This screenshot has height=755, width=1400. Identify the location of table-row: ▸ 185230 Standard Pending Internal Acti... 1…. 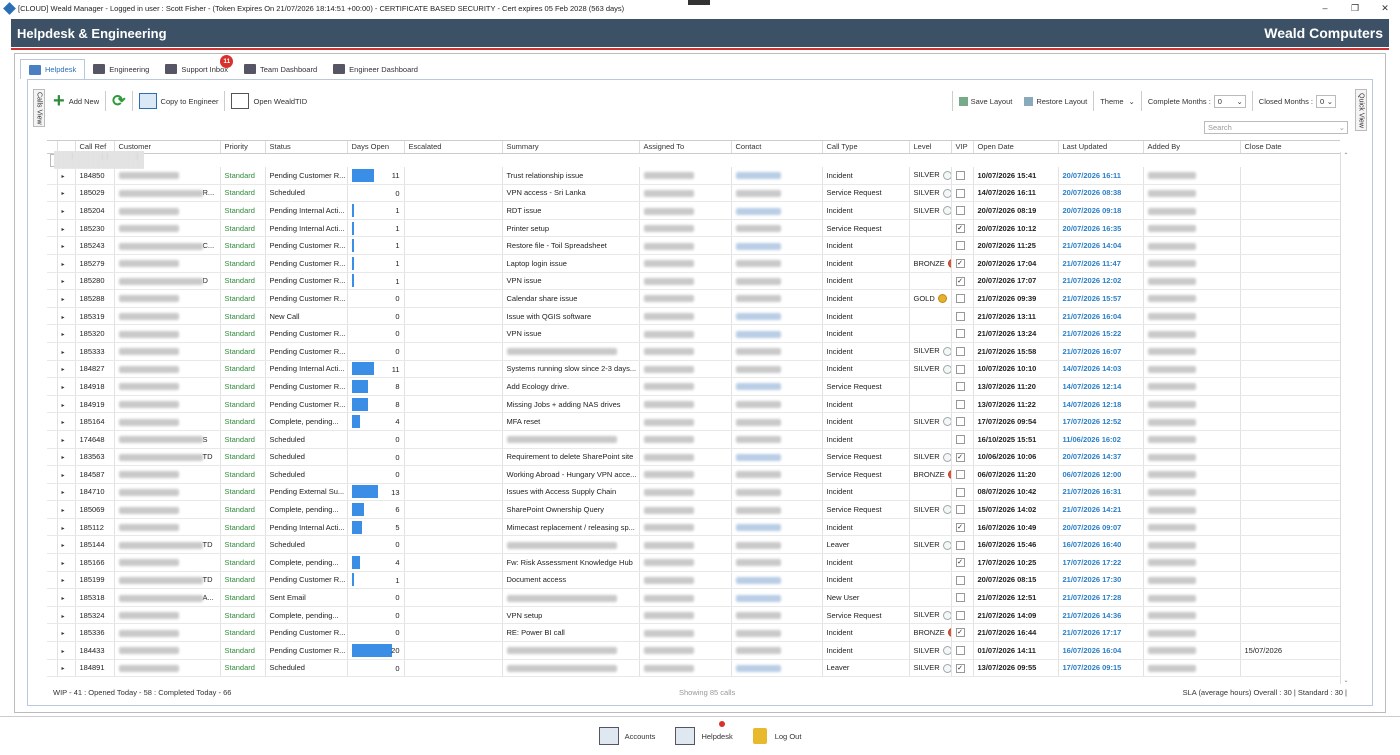
(693, 228).